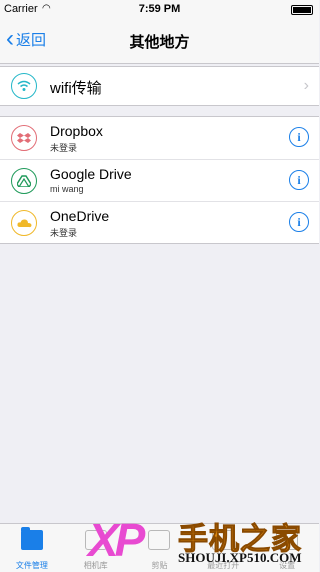 The height and width of the screenshot is (572, 320). What do you see at coordinates (306, 85) in the screenshot?
I see `chevron-right-icon: ›` at bounding box center [306, 85].